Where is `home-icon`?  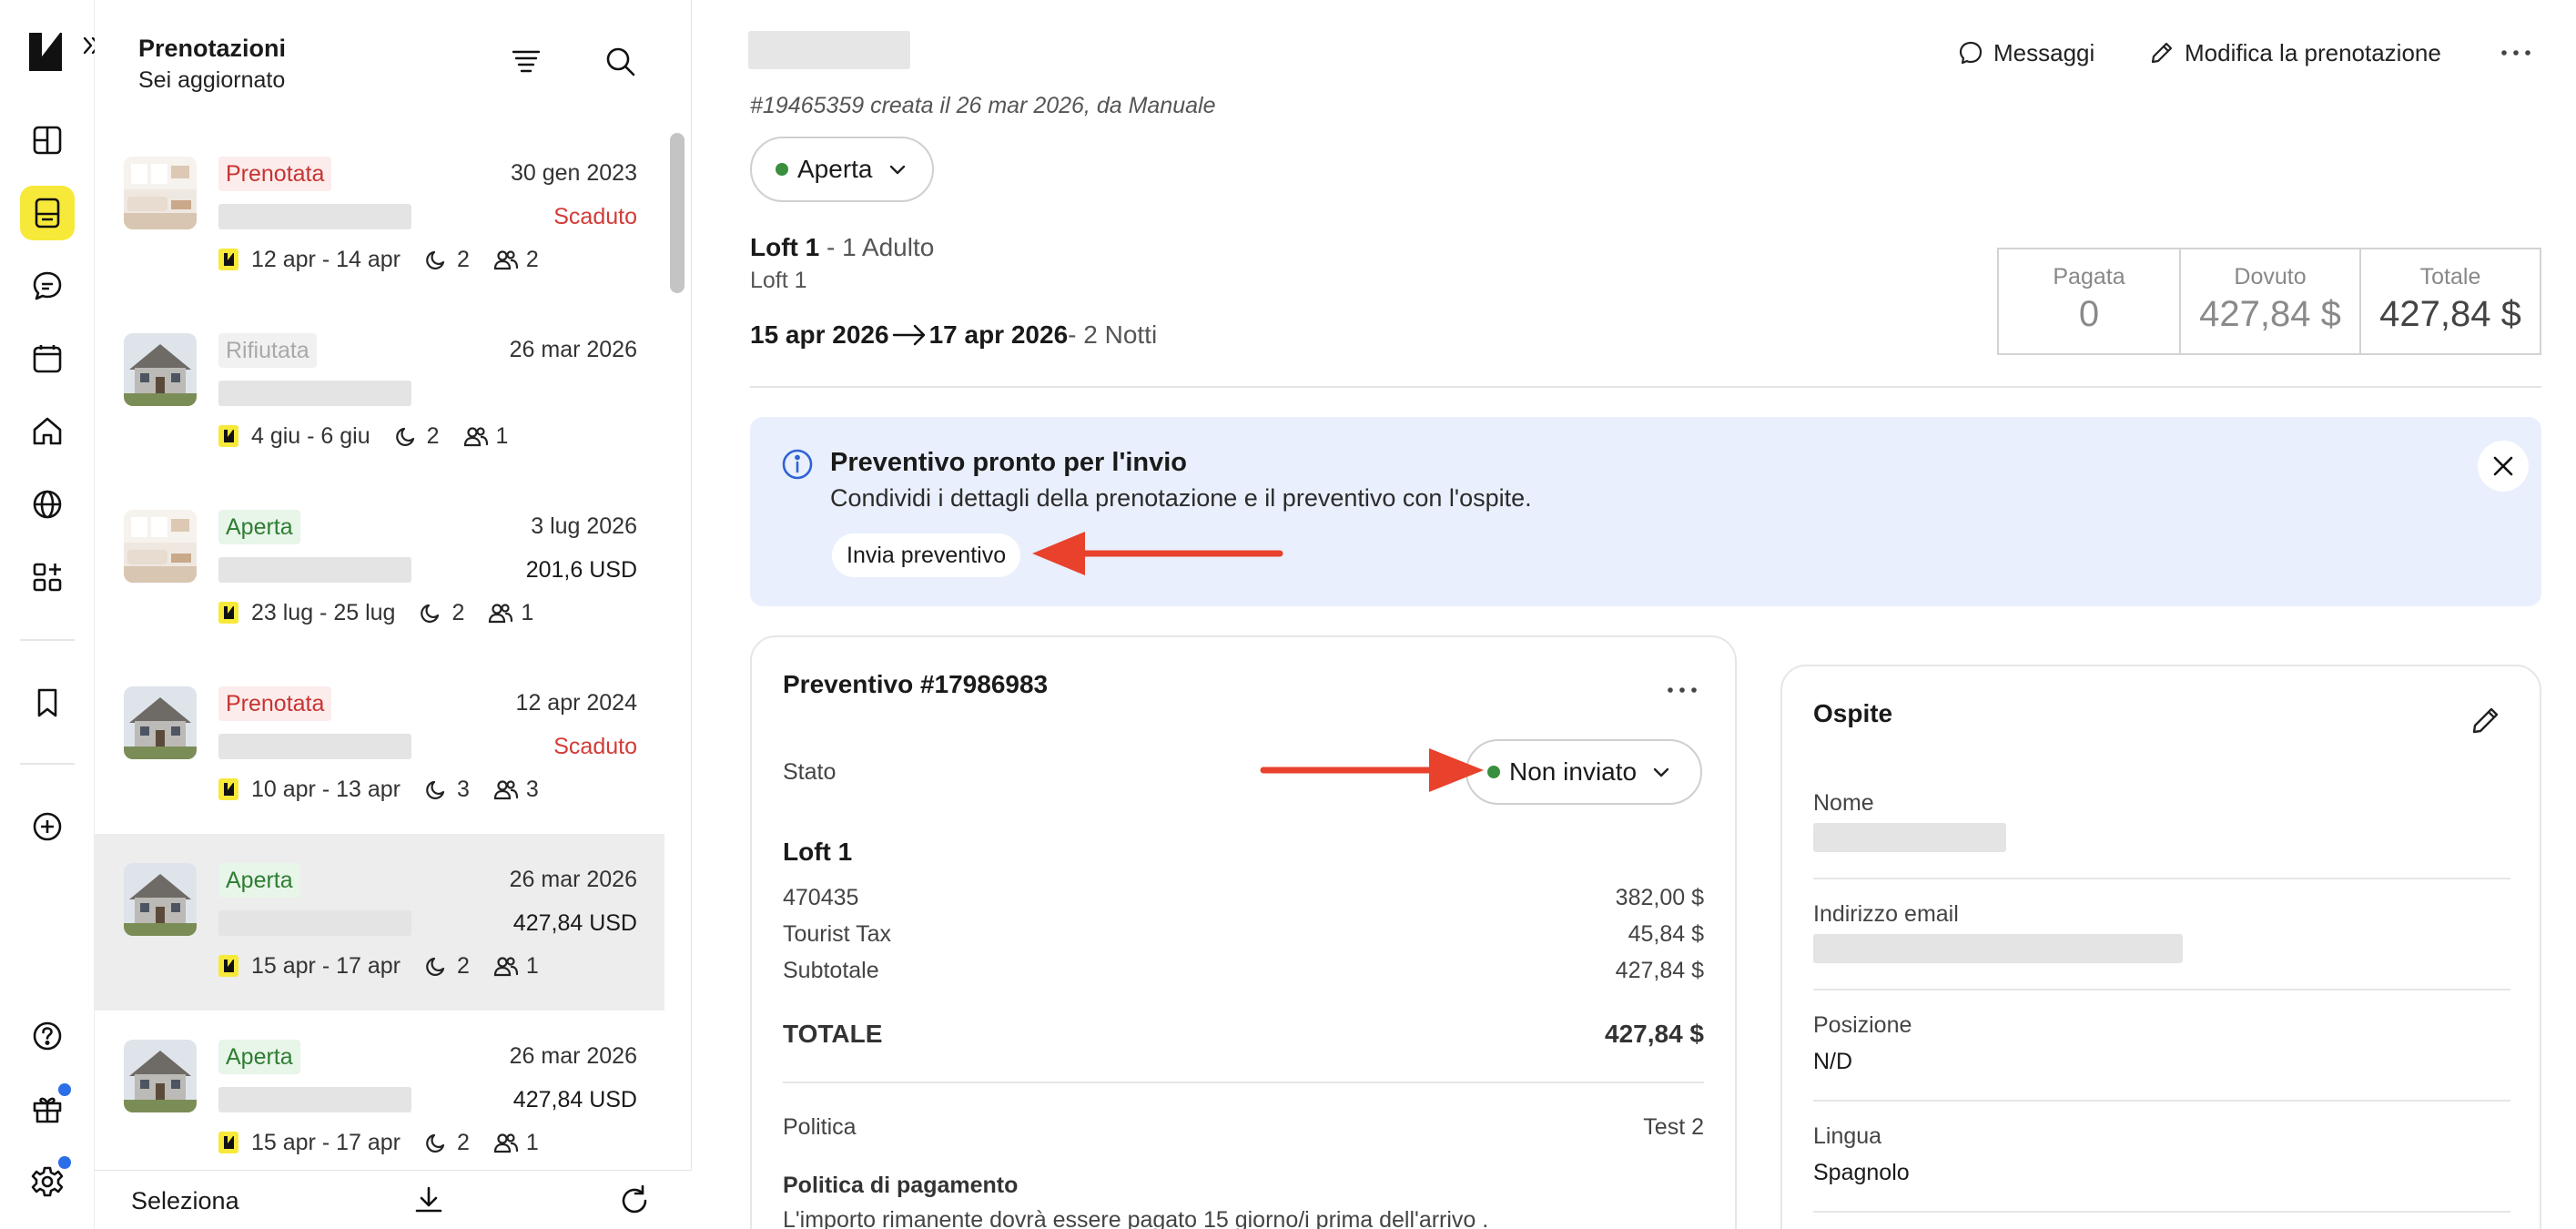 home-icon is located at coordinates (47, 431).